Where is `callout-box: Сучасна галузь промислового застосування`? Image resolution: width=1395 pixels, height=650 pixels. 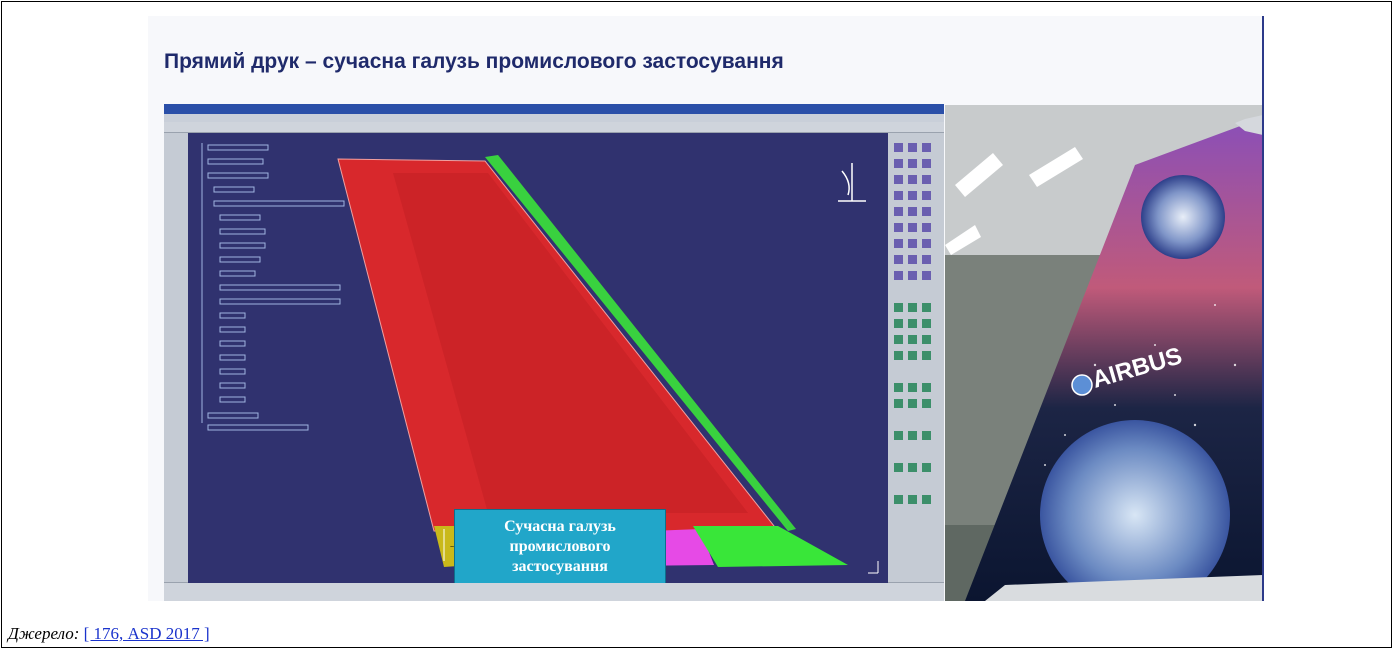 callout-box: Сучасна галузь промислового застосування is located at coordinates (560, 546).